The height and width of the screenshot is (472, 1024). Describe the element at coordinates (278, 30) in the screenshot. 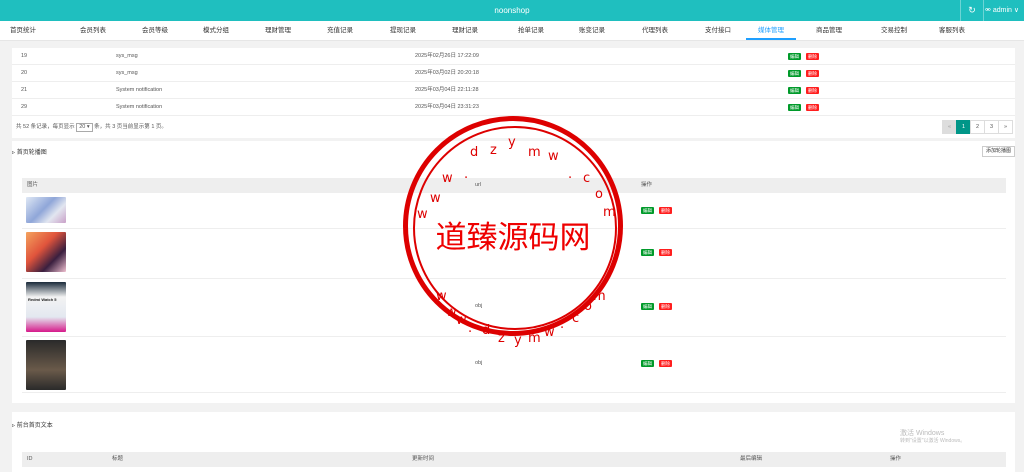

I see `nav-item-4: 理财管理` at that location.